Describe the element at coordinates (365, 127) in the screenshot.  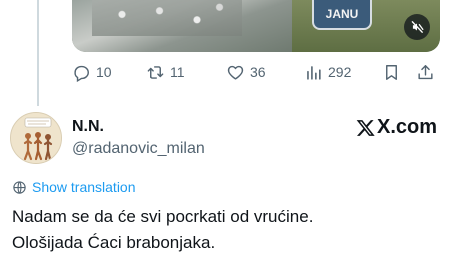
I see `x-logo-icon` at that location.